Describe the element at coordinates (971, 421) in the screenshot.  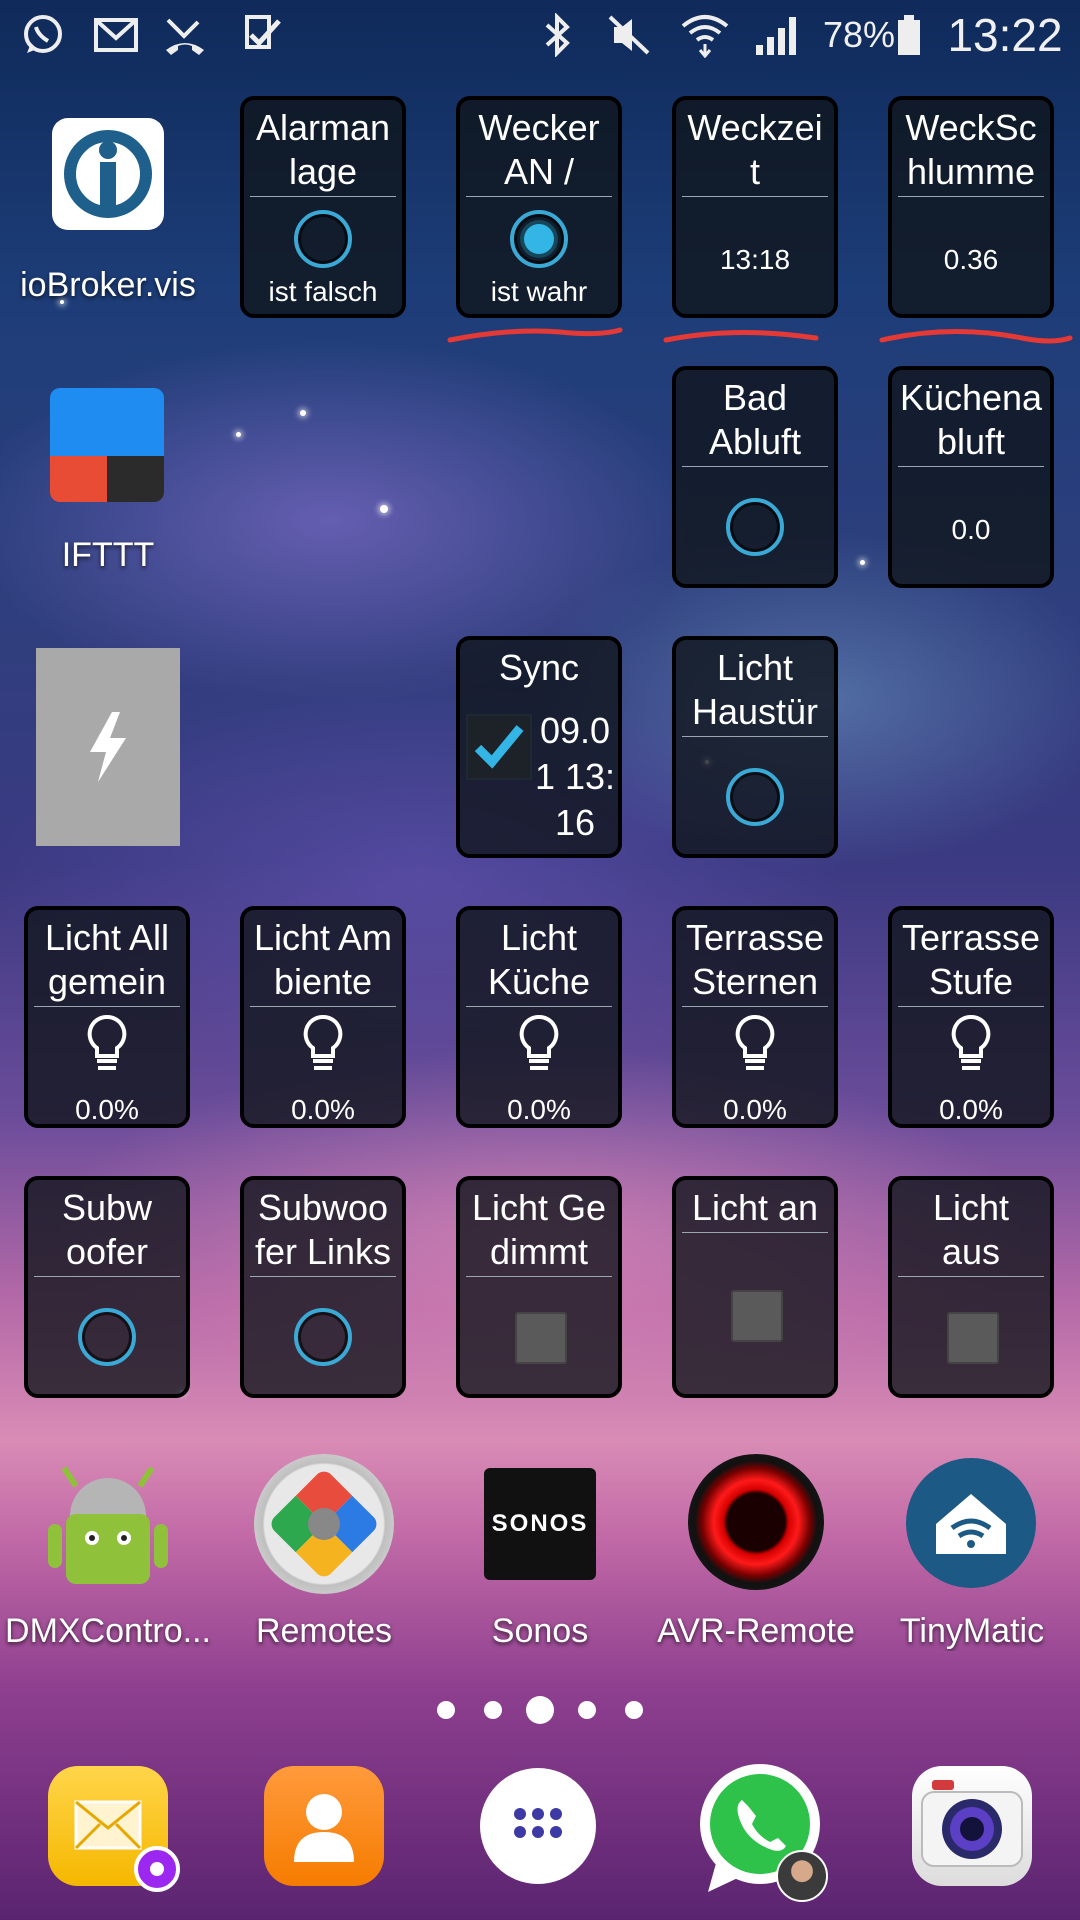
I see `widget-title: Küchena bluft` at that location.